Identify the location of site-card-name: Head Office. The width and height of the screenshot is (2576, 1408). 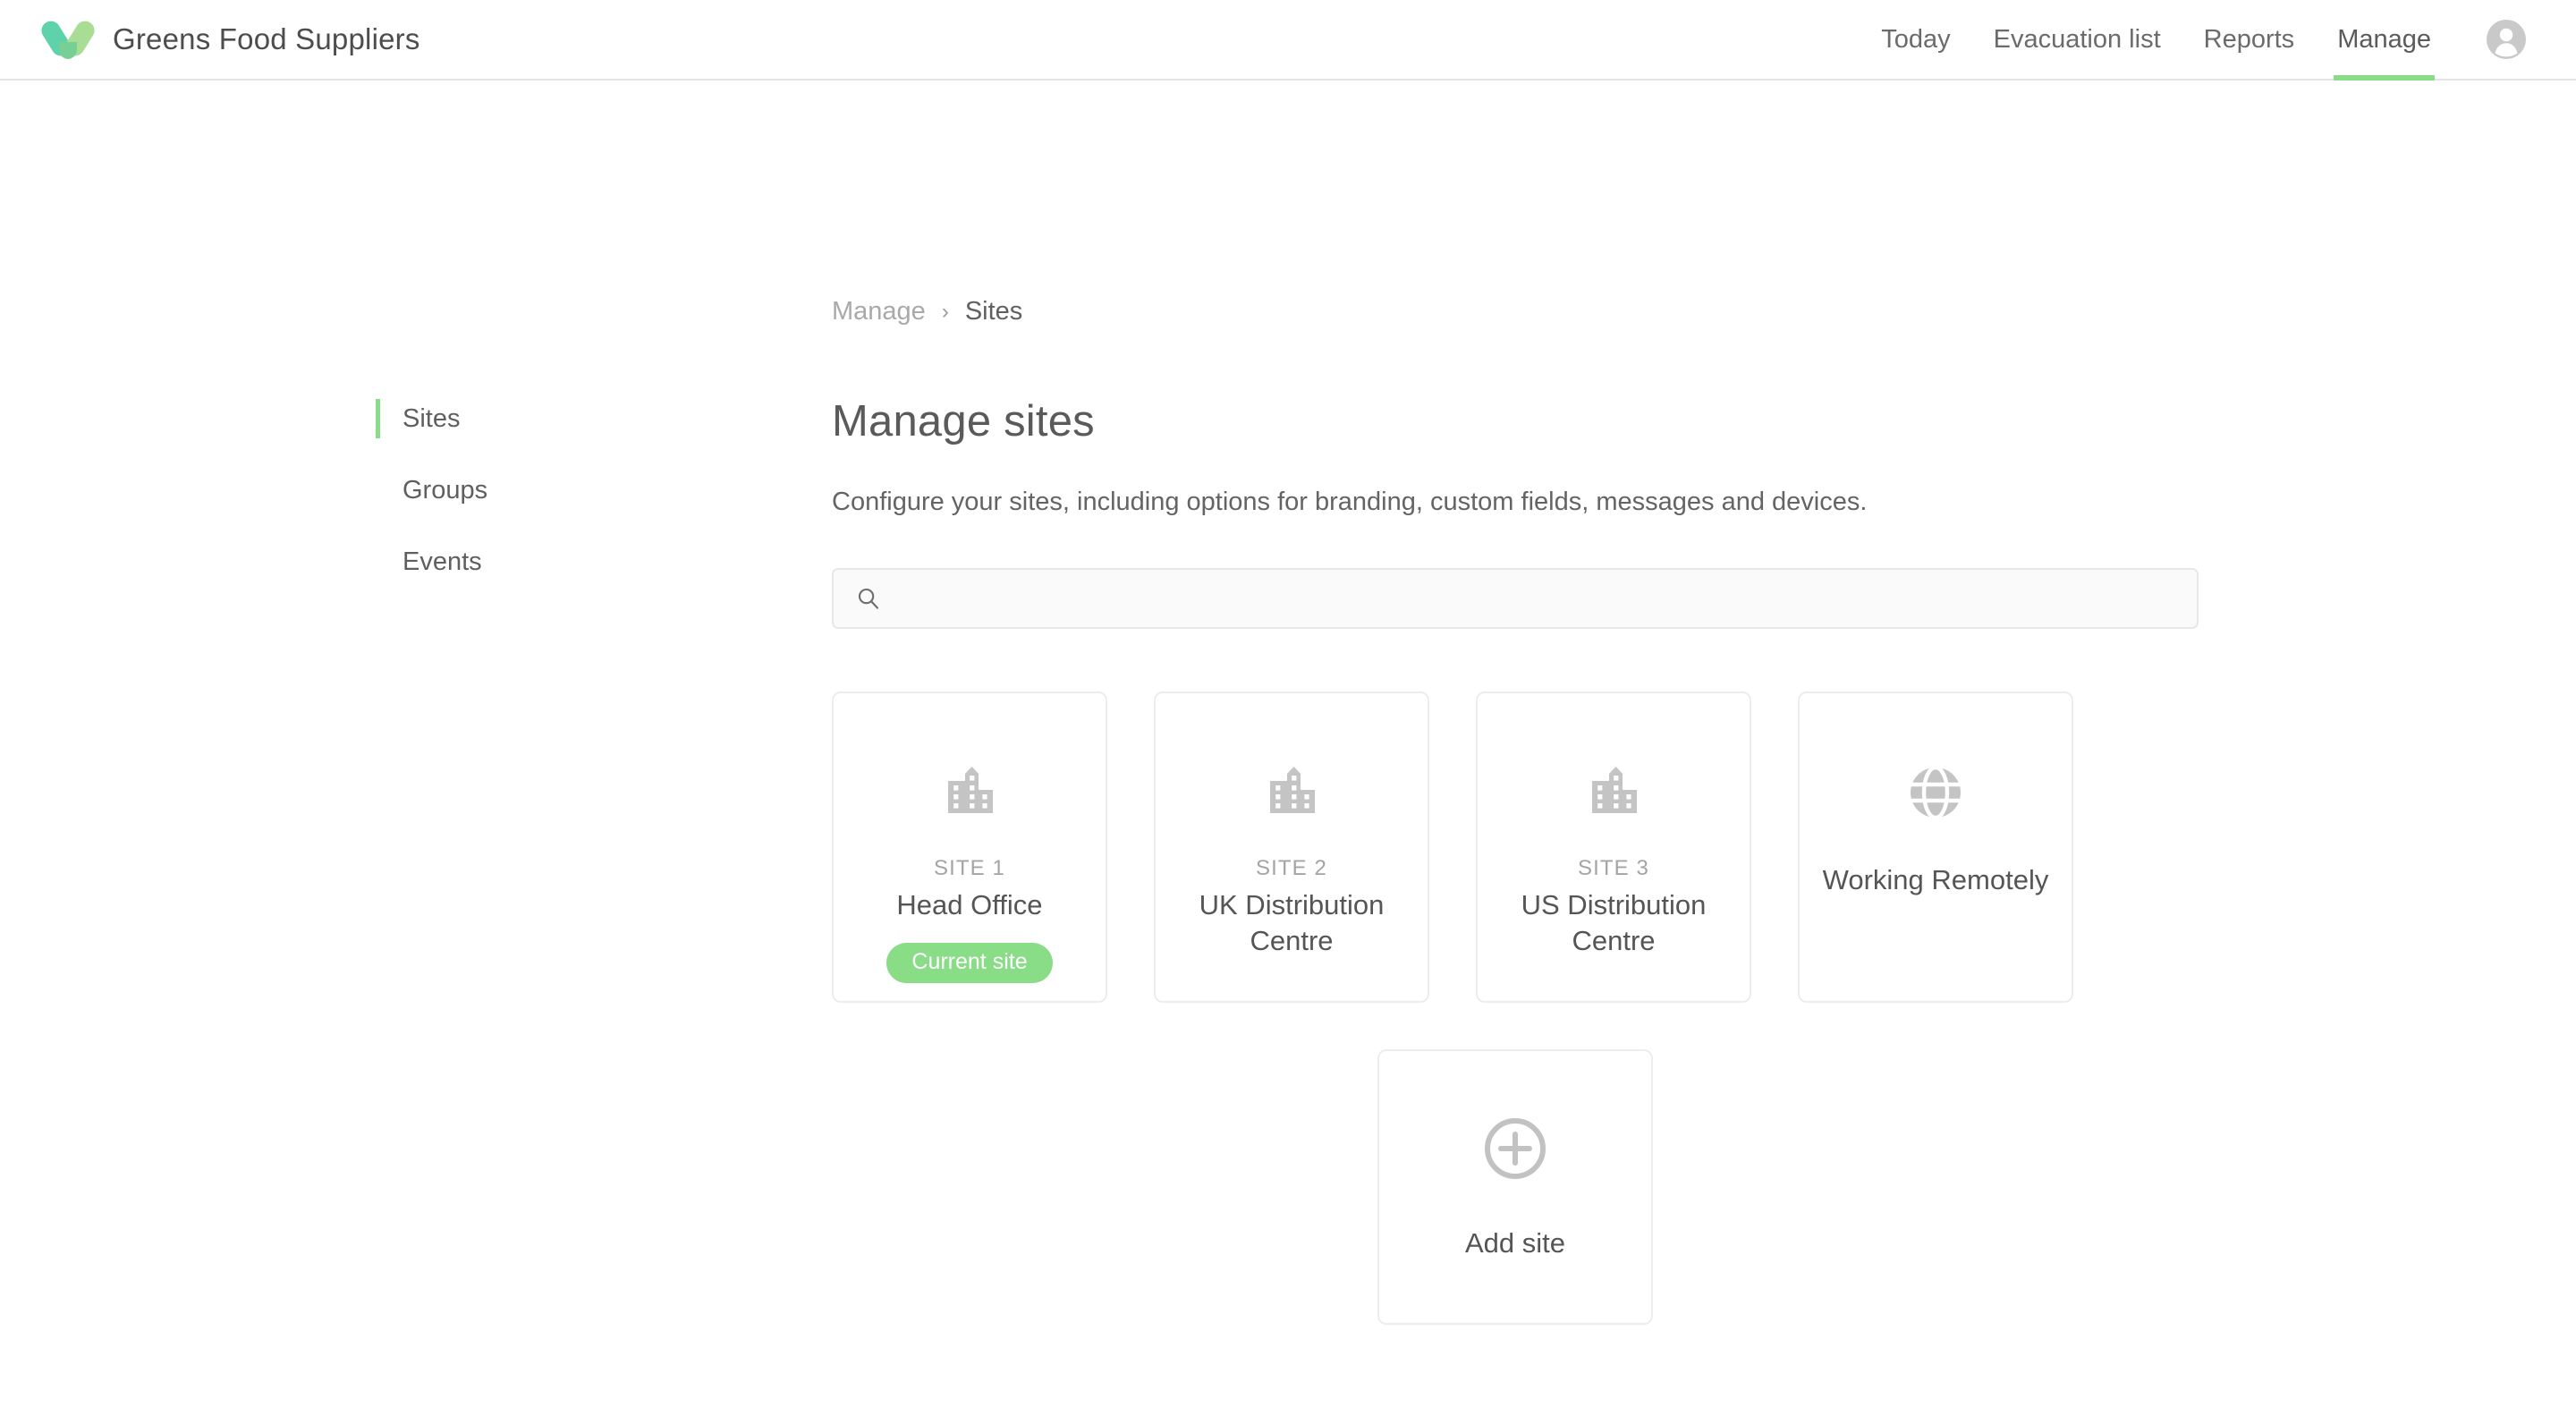
(969, 904).